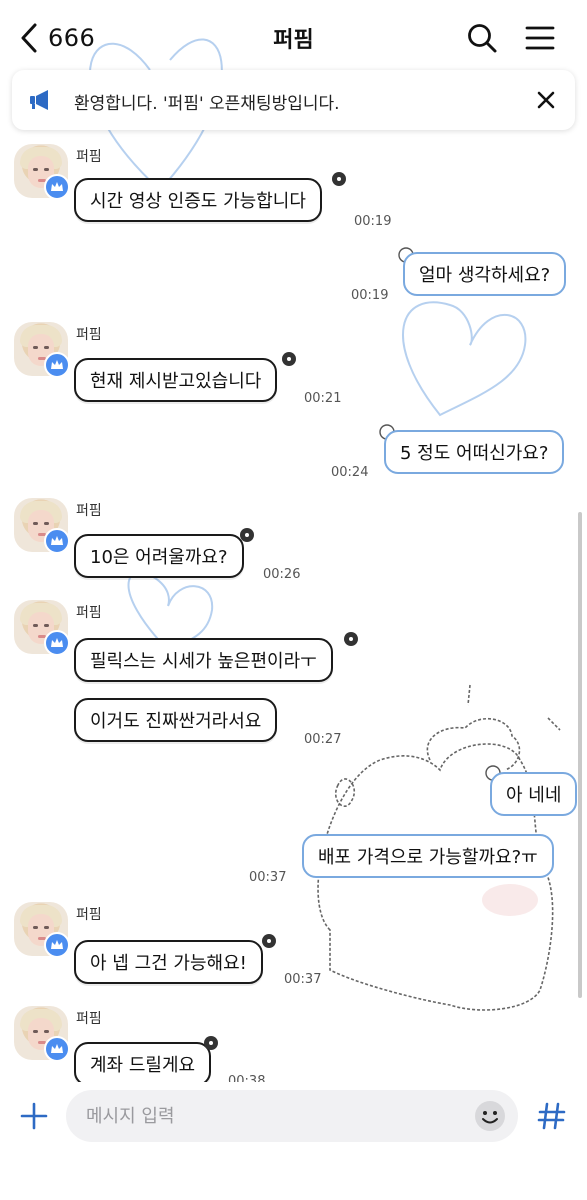  I want to click on message-bubble: 얼마 생각하세요?, so click(485, 274).